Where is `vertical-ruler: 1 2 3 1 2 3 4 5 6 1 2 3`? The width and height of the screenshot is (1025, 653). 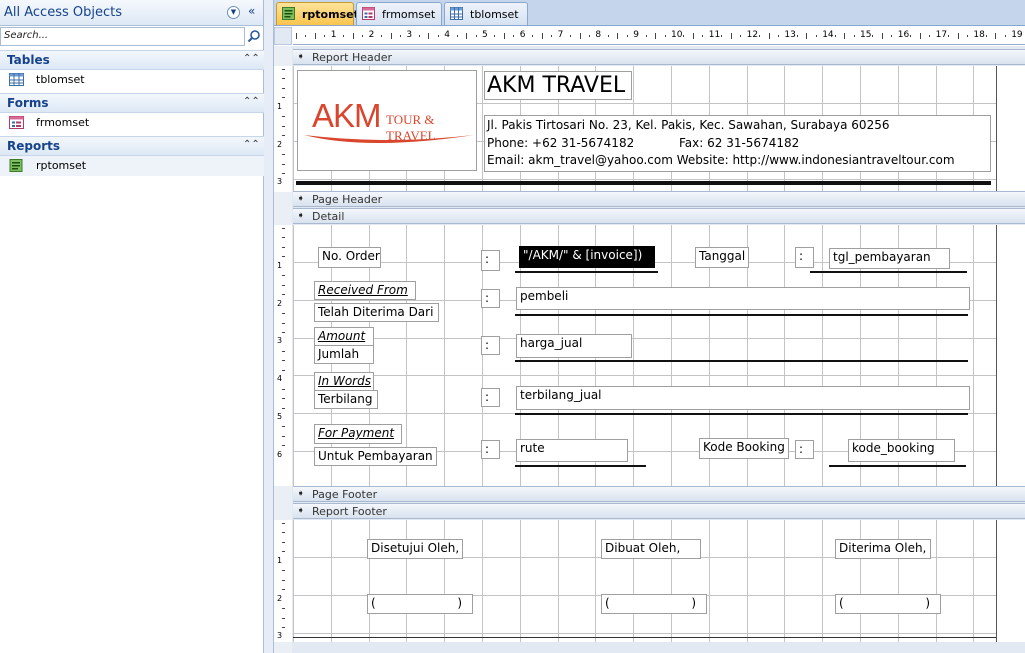
vertical-ruler: 1 2 3 1 2 3 4 5 6 1 2 3 is located at coordinates (283, 349).